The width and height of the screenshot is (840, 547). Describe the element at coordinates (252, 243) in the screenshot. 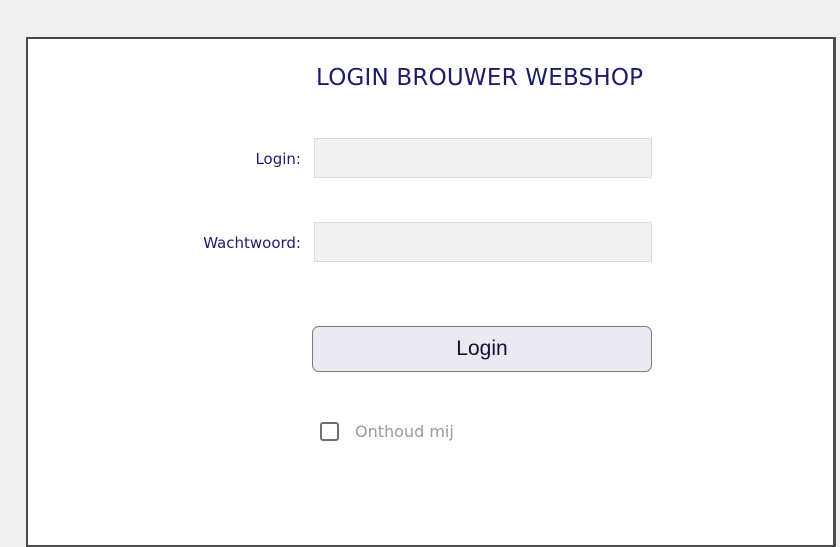

I see `password-label: Wachtwoord:` at that location.